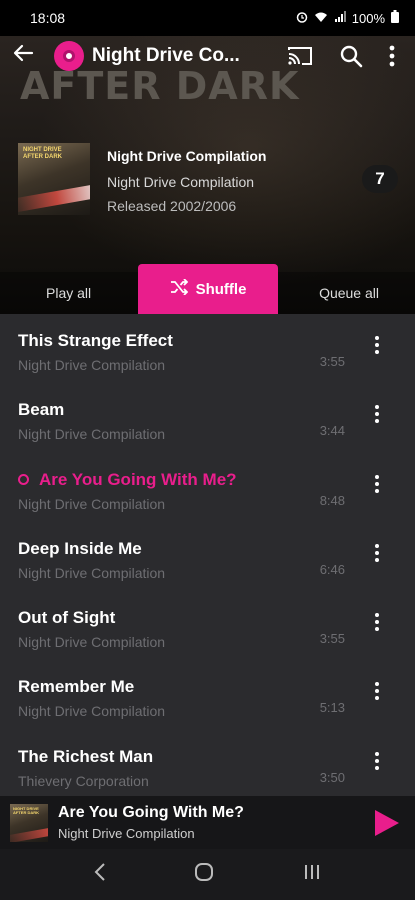 The image size is (415, 900). I want to click on wifi-icon, so click(321, 18).